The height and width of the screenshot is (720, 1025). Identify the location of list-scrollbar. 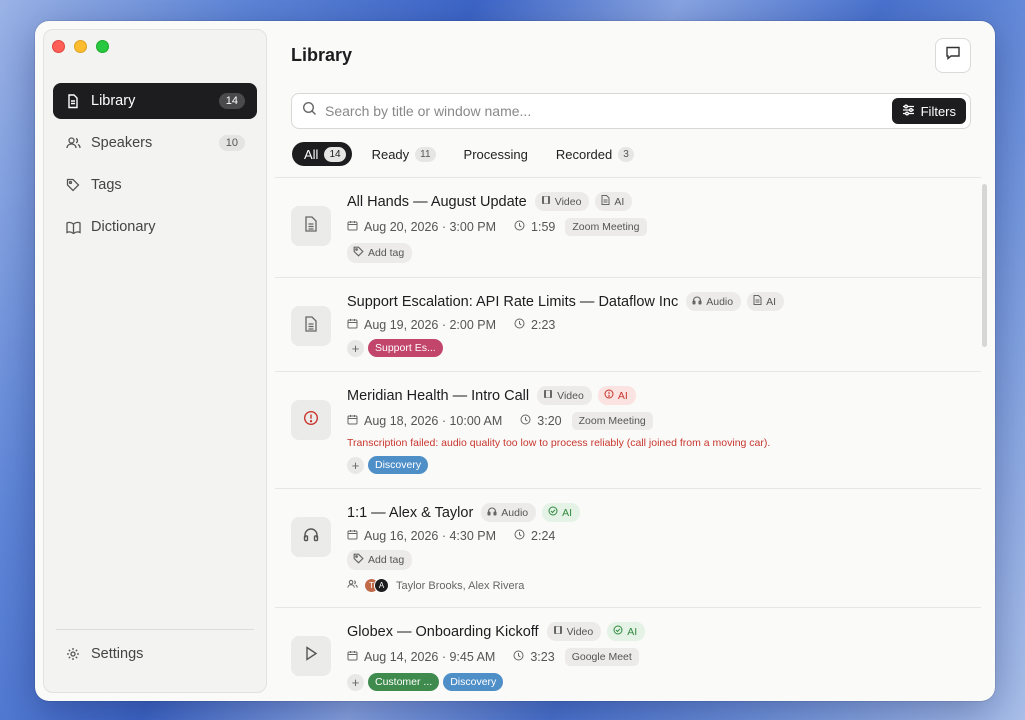
(984, 265).